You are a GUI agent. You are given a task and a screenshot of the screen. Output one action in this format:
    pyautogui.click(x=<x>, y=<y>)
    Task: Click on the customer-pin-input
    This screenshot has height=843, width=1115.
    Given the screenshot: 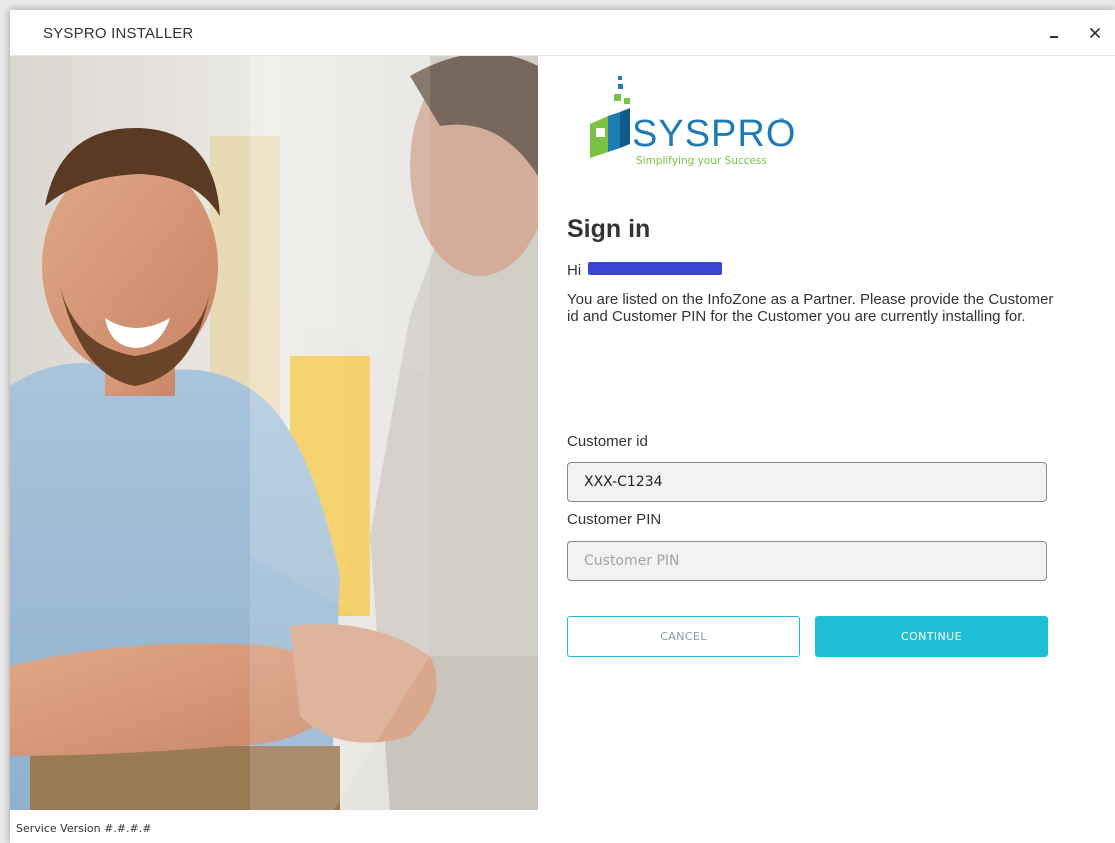 What is the action you would take?
    pyautogui.click(x=807, y=561)
    